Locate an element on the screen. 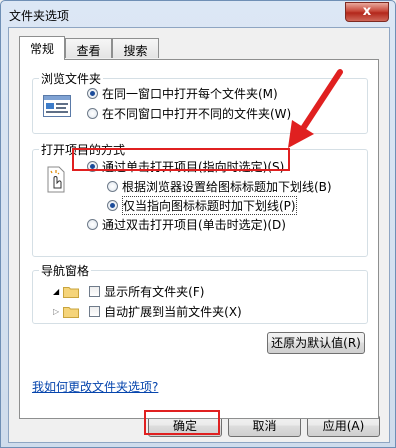 The image size is (396, 448). tab-general: 常规 is located at coordinates (42, 48).